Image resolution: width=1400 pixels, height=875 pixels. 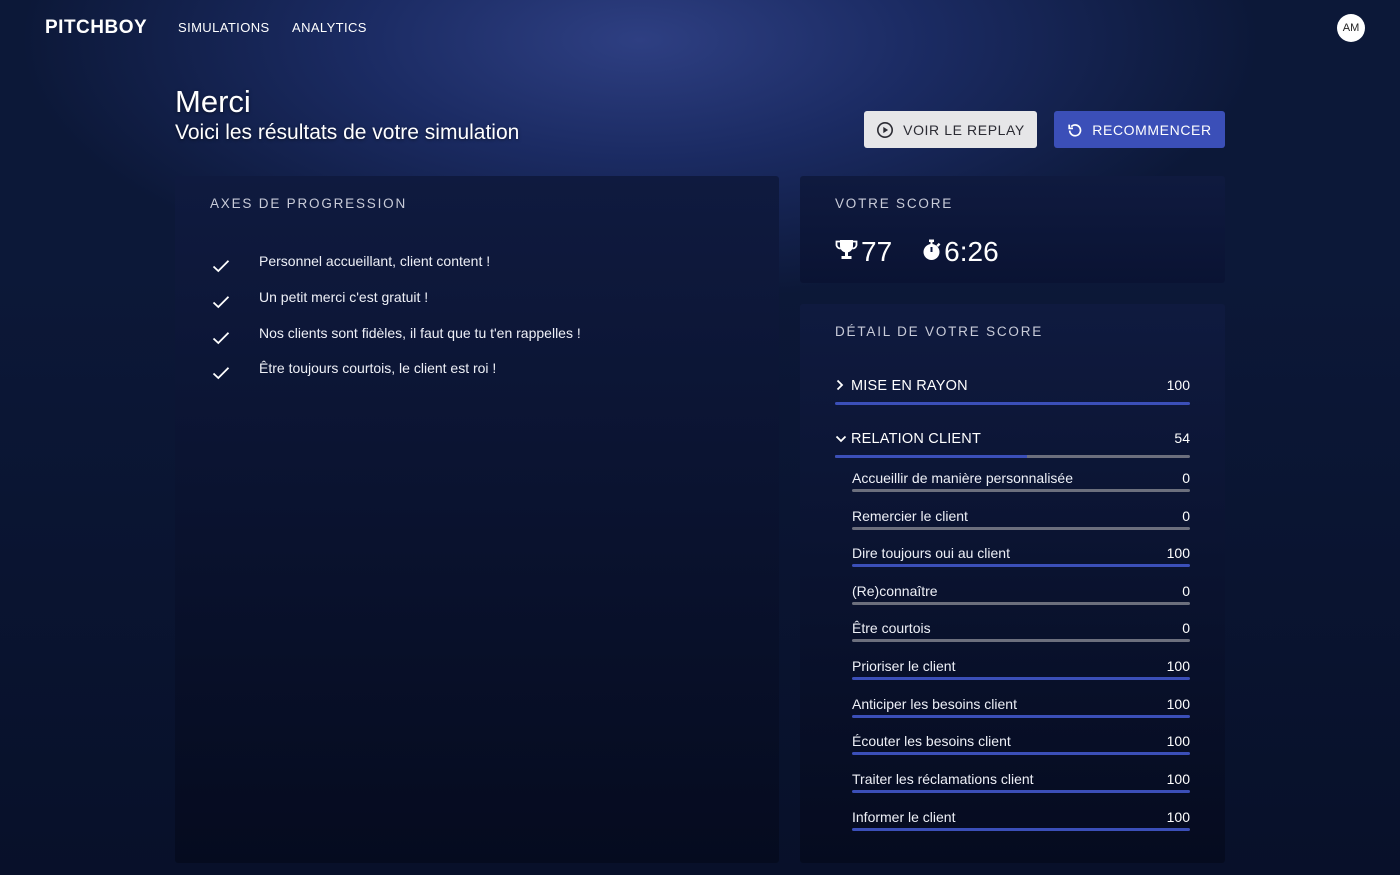 What do you see at coordinates (891, 628) in the screenshot?
I see `subcategory-name: Être courtois` at bounding box center [891, 628].